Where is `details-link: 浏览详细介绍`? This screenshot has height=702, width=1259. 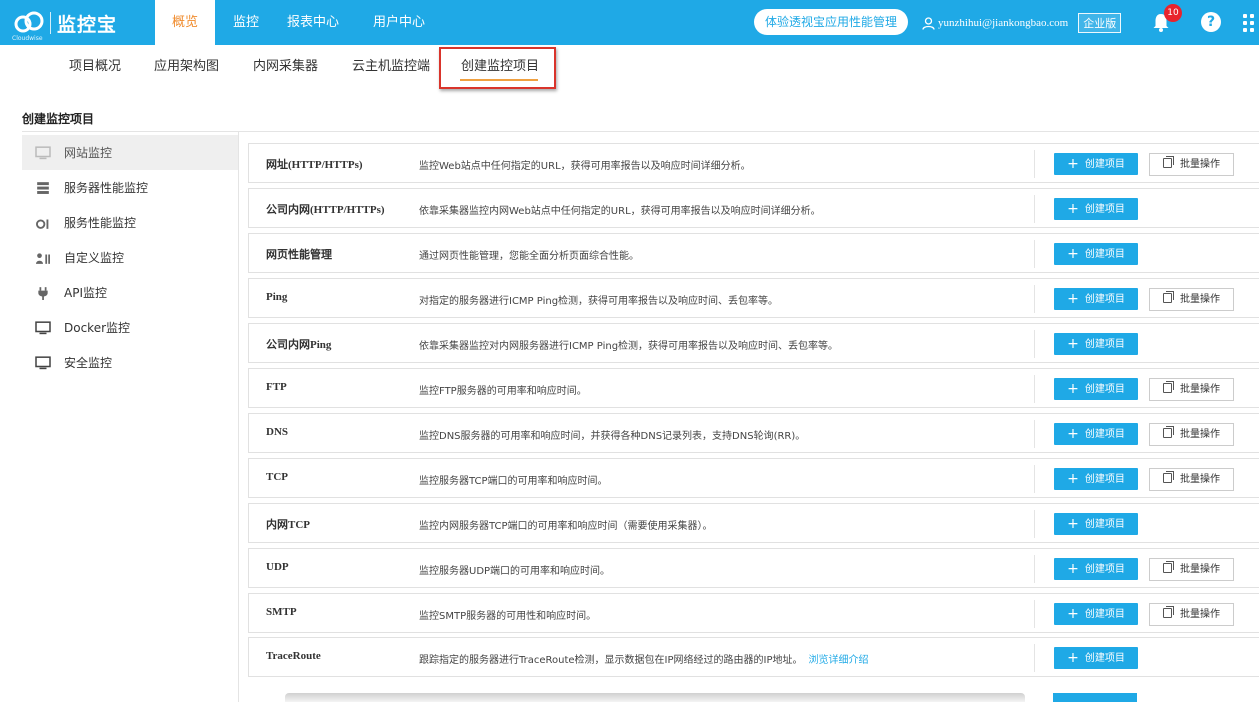 details-link: 浏览详细介绍 is located at coordinates (839, 660).